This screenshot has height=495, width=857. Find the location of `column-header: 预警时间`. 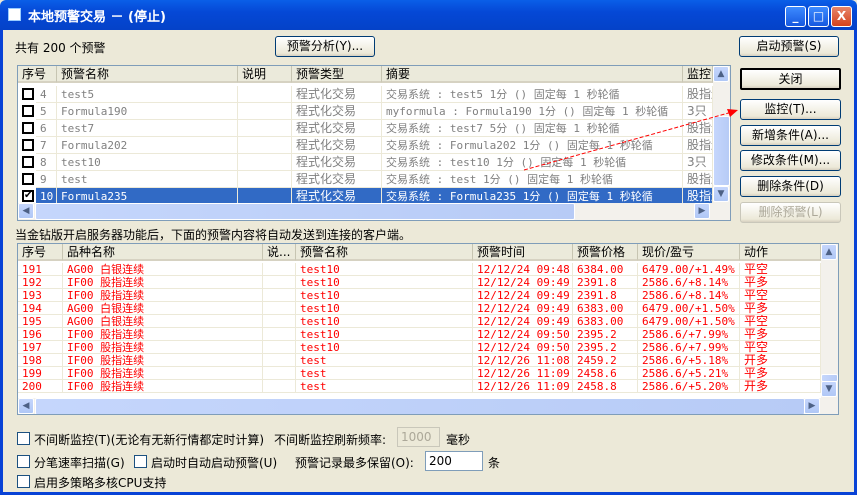

column-header: 预警时间 is located at coordinates (523, 252).